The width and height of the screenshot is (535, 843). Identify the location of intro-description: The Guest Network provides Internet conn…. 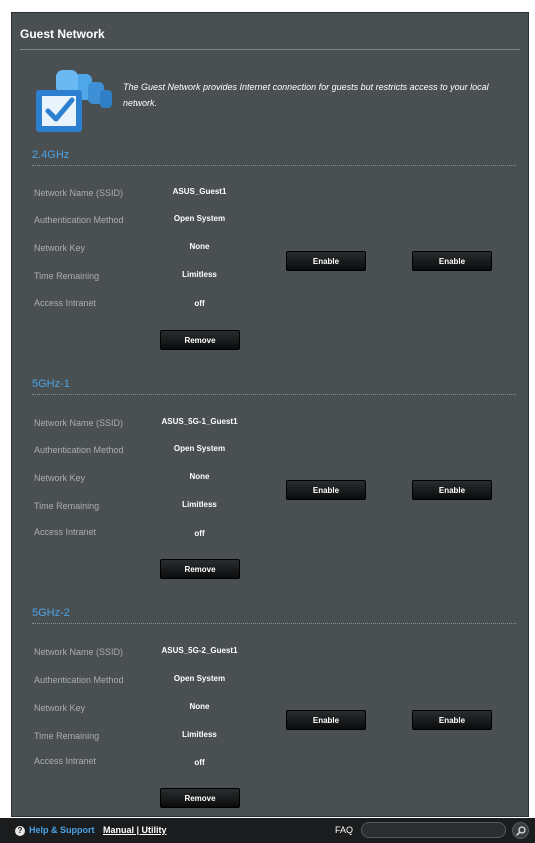
(306, 95).